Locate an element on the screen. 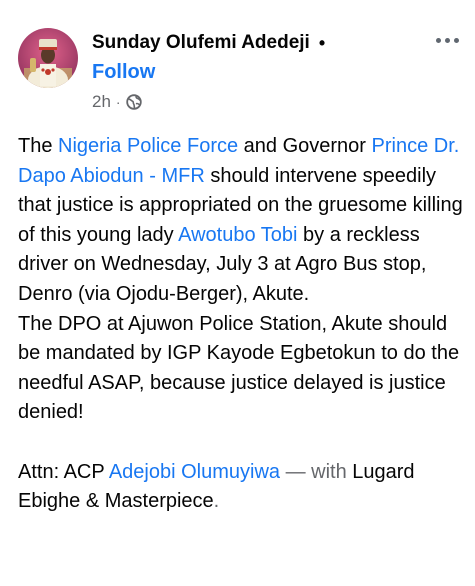  avatar is located at coordinates (48, 58).